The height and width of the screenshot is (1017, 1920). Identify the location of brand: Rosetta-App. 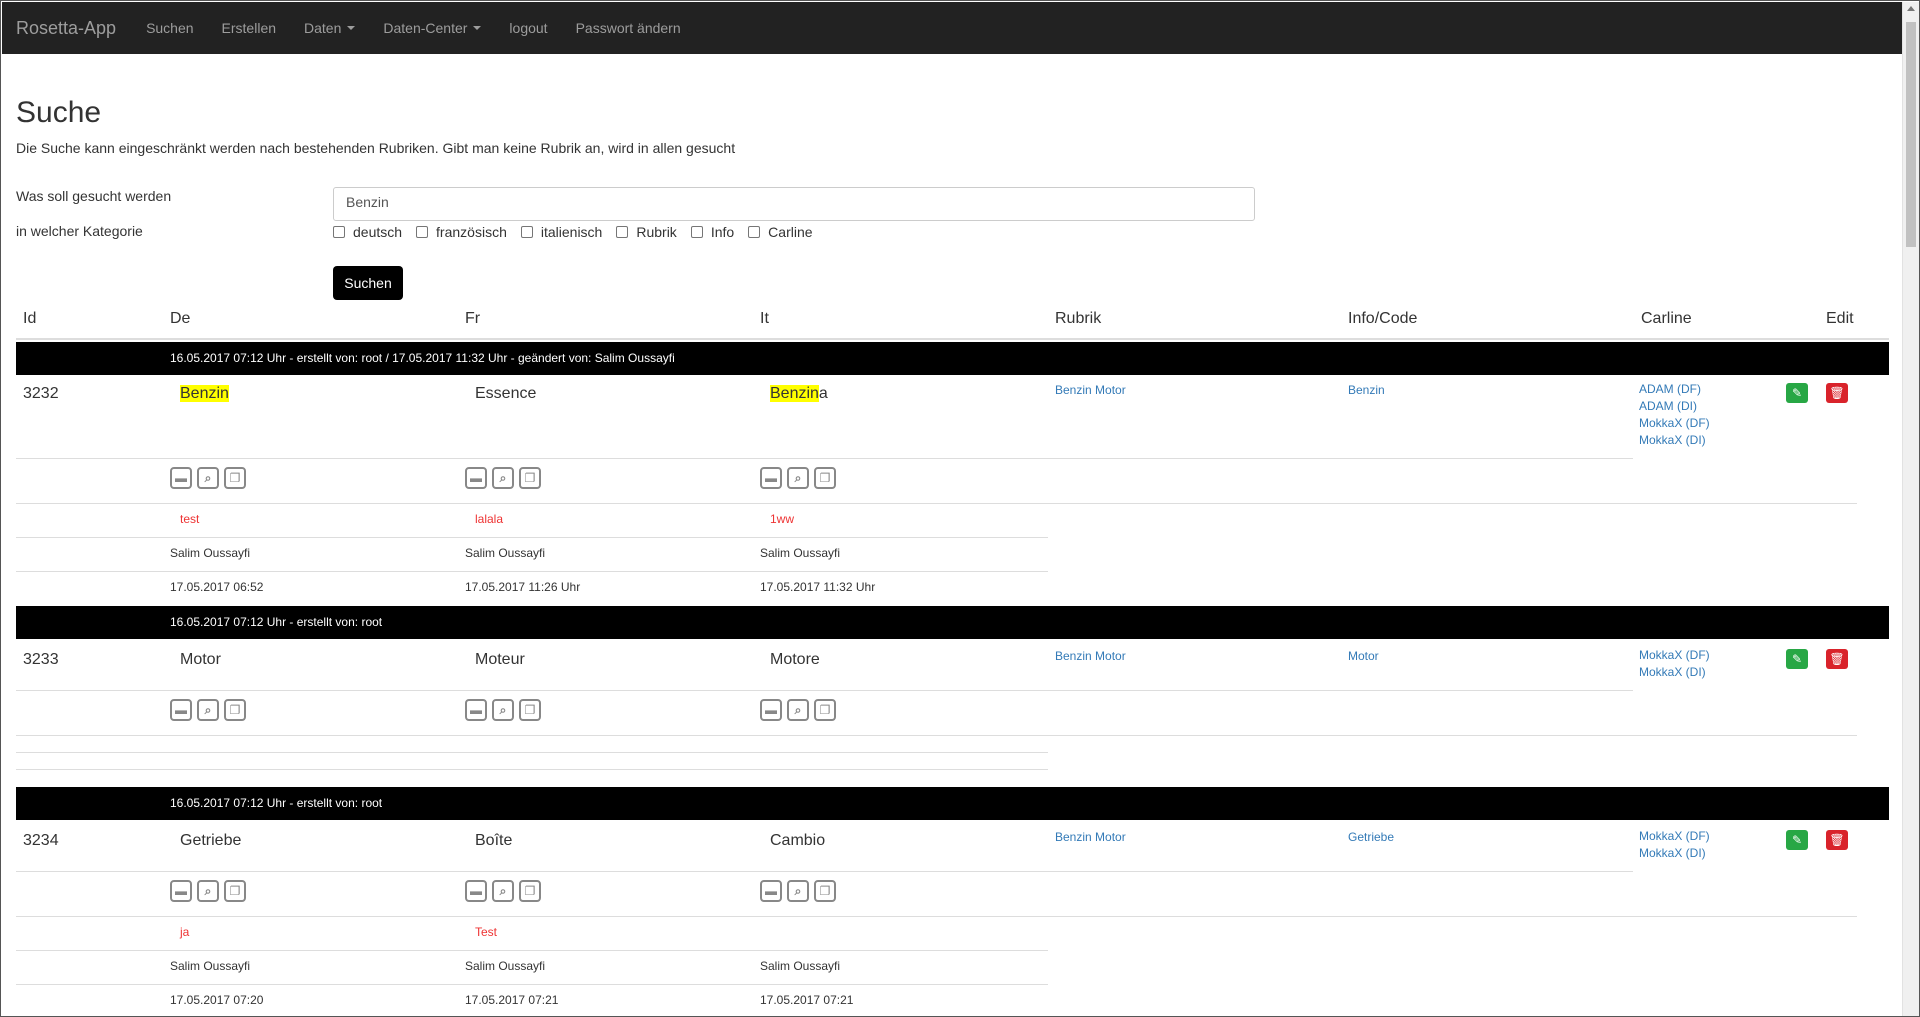
(66, 28).